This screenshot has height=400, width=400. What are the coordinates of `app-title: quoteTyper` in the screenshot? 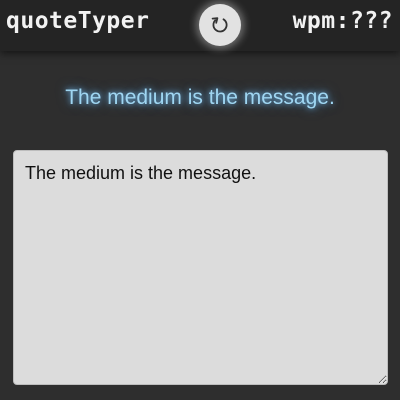 It's located at (78, 21).